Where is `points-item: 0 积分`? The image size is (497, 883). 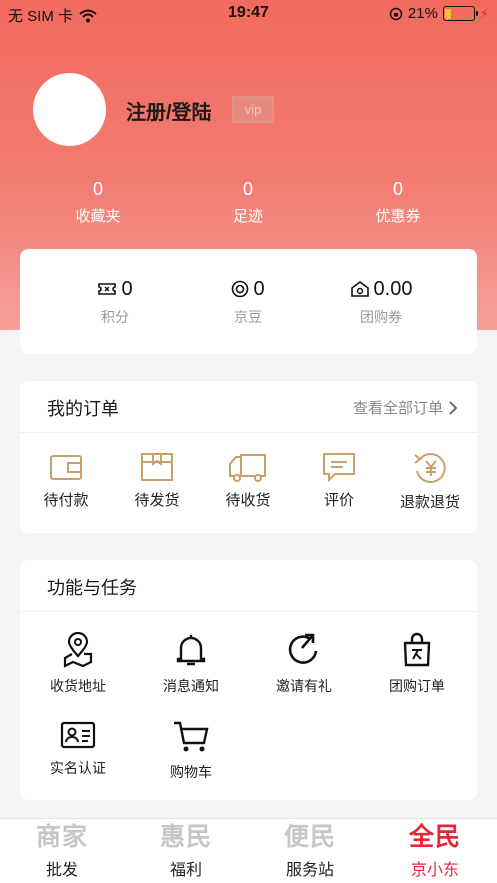
points-item: 0 积分 is located at coordinates (115, 302).